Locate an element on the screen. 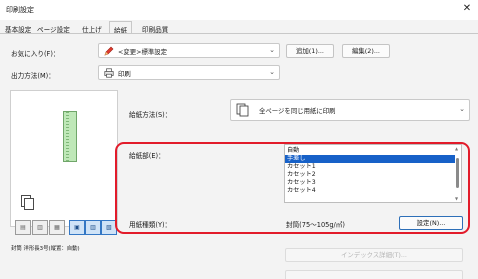 This screenshot has width=478, height=279. paper-source-label: 給紙部(E)： is located at coordinates (147, 156).